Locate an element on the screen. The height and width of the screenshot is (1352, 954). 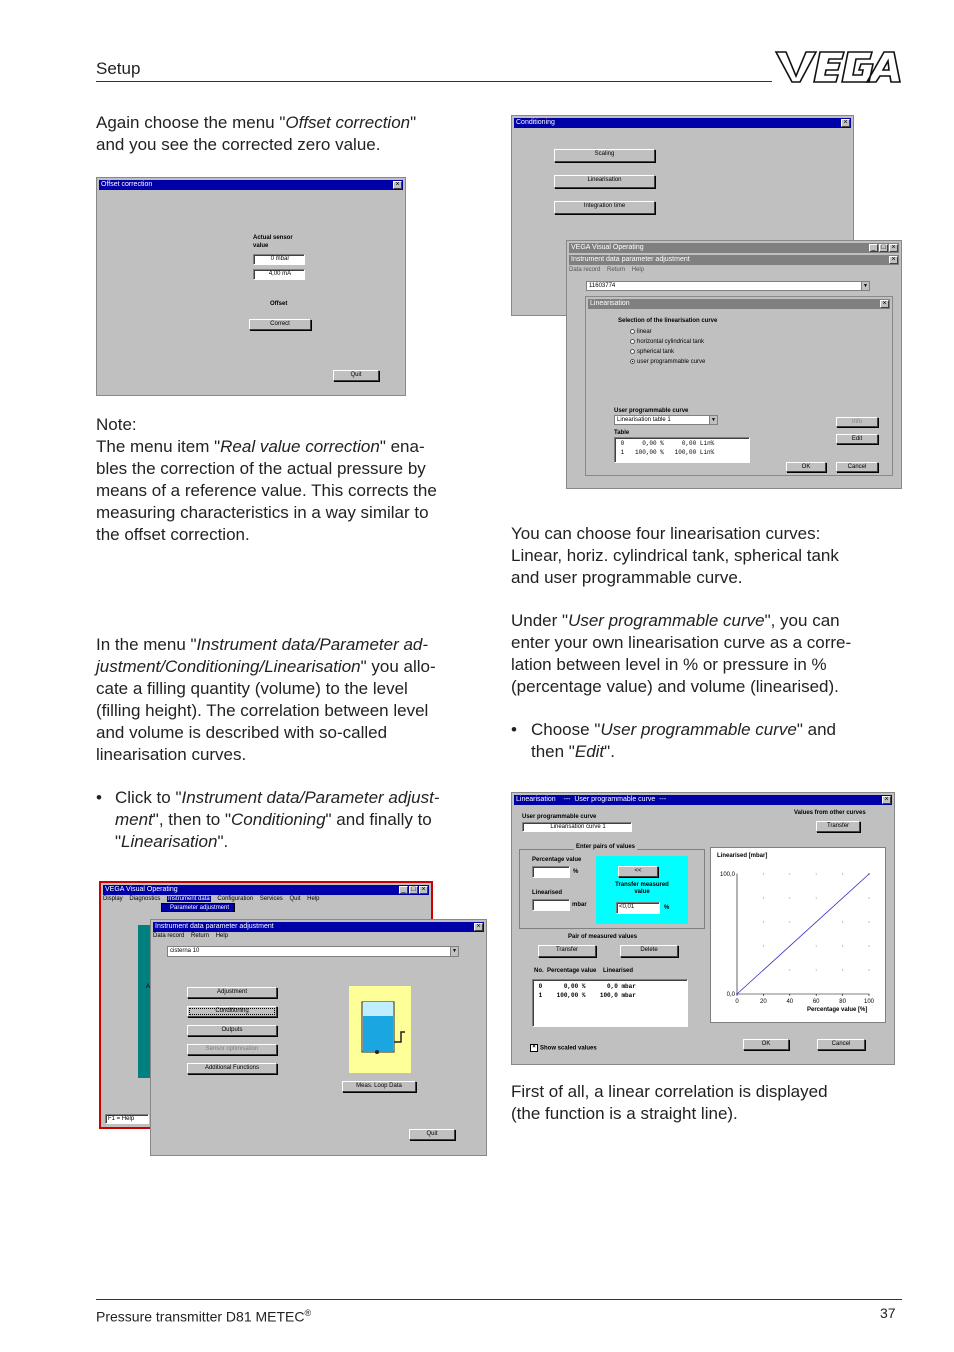
meas-loop-data-button: Meas. Loop Data is located at coordinates (379, 1086).